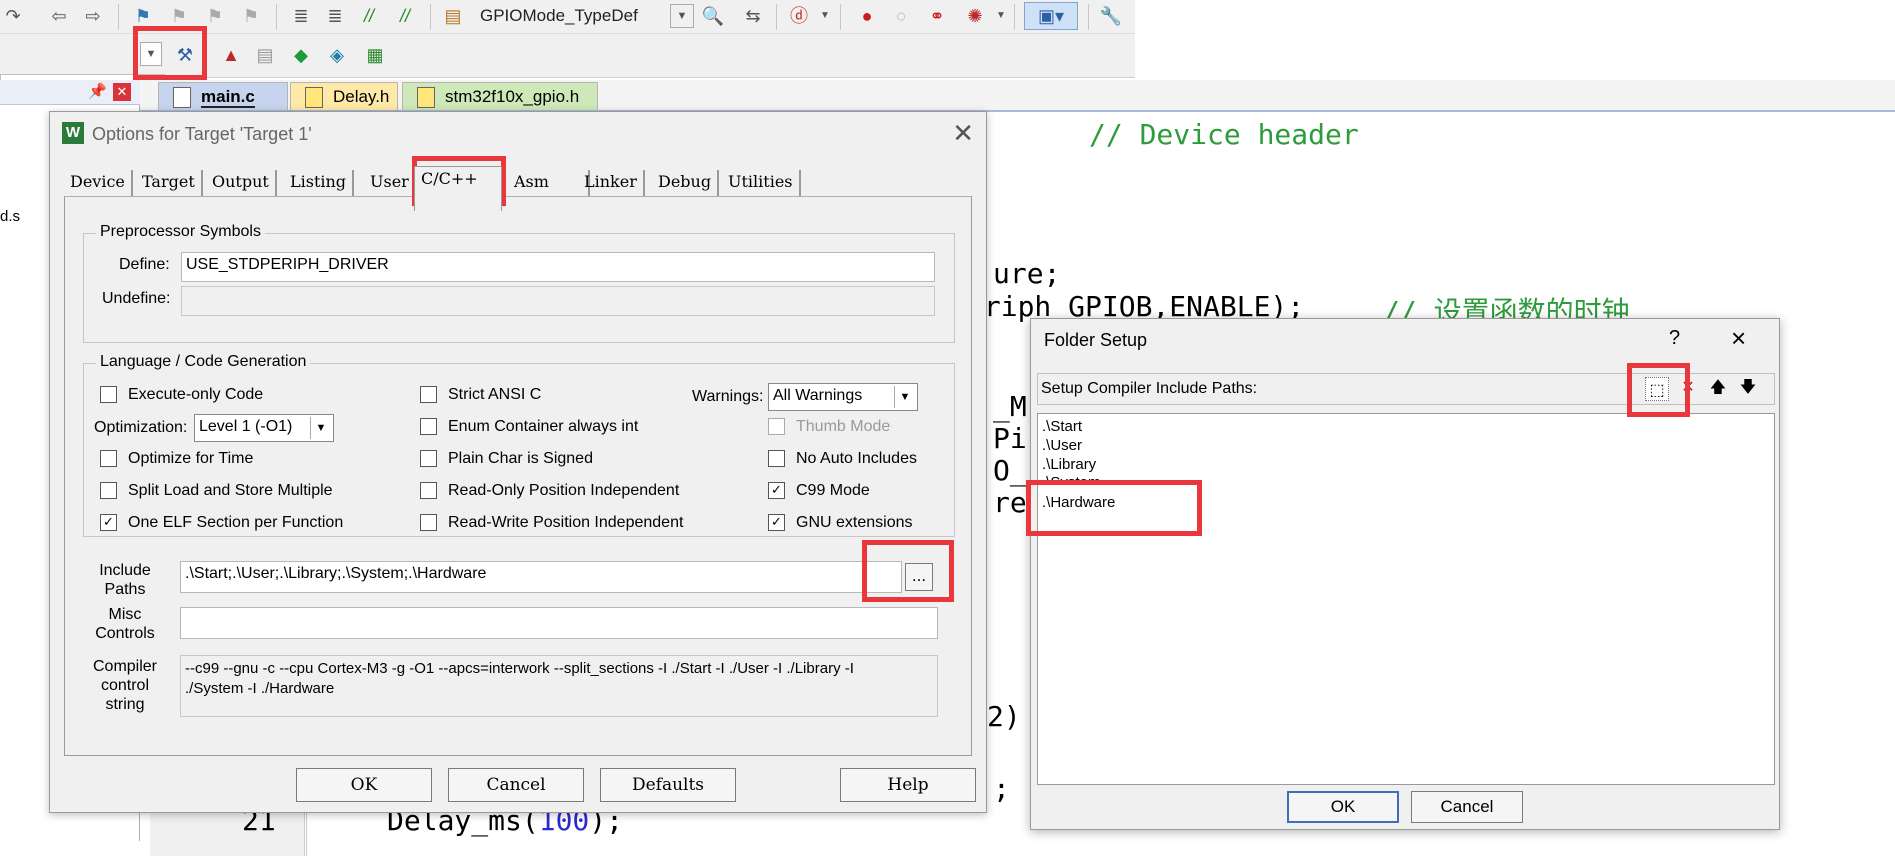 The width and height of the screenshot is (1895, 856). I want to click on tab-output: Output, so click(241, 183).